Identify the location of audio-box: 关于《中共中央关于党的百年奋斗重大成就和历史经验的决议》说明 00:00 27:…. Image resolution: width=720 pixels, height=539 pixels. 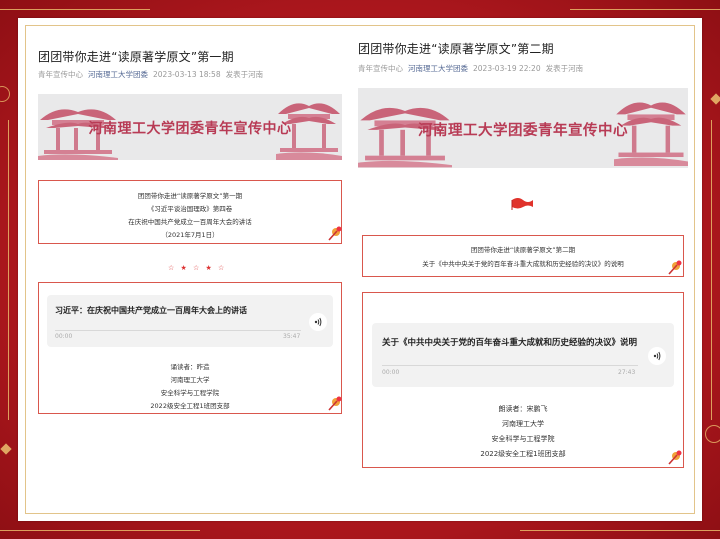
(523, 380).